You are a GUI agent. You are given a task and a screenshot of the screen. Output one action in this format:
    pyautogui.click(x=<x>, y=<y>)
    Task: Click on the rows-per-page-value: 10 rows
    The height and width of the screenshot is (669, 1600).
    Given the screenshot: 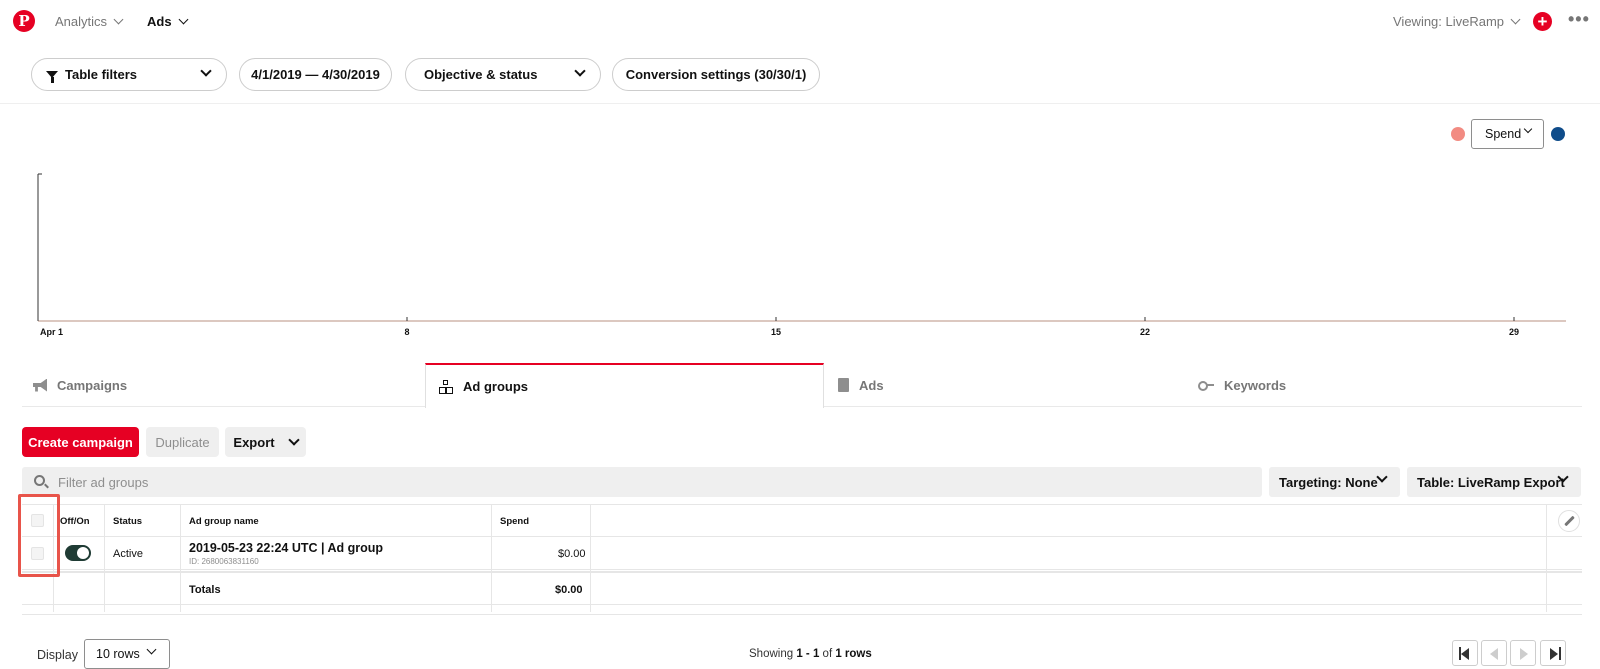 What is the action you would take?
    pyautogui.click(x=118, y=654)
    